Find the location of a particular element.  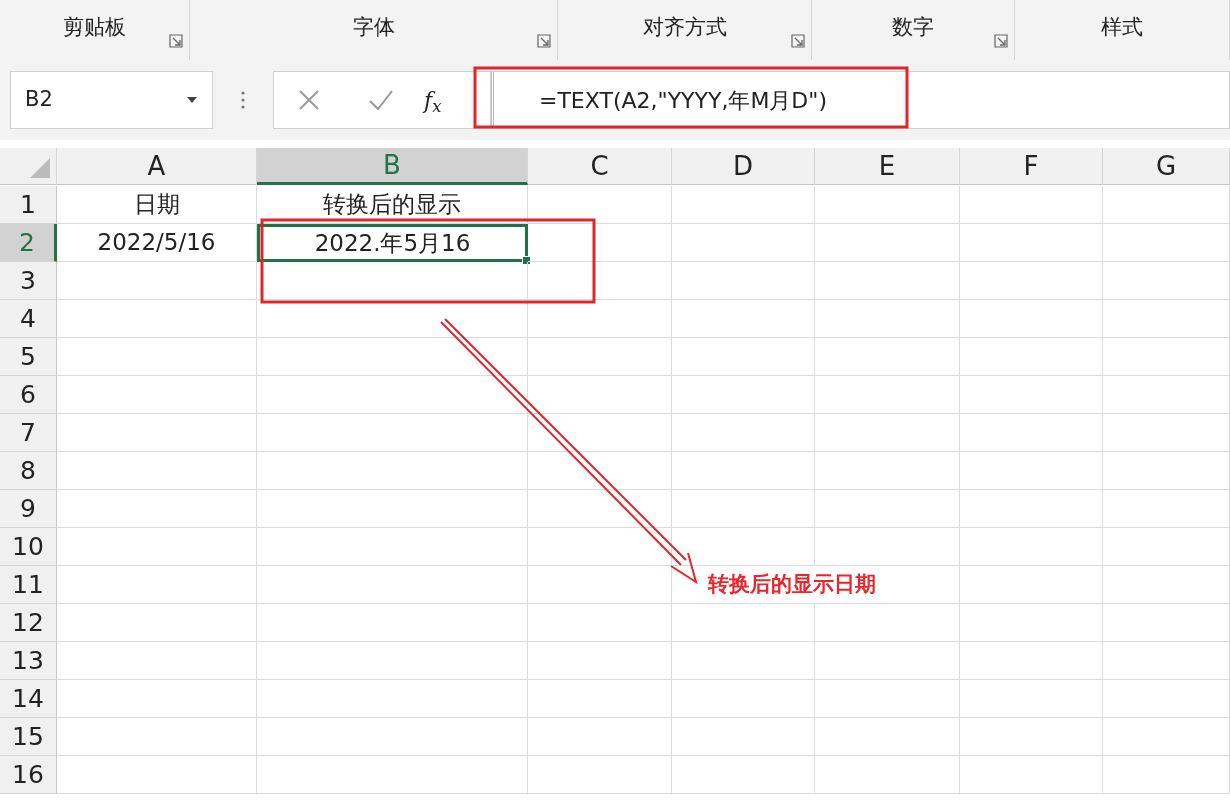

select-all-icon is located at coordinates (40, 168).